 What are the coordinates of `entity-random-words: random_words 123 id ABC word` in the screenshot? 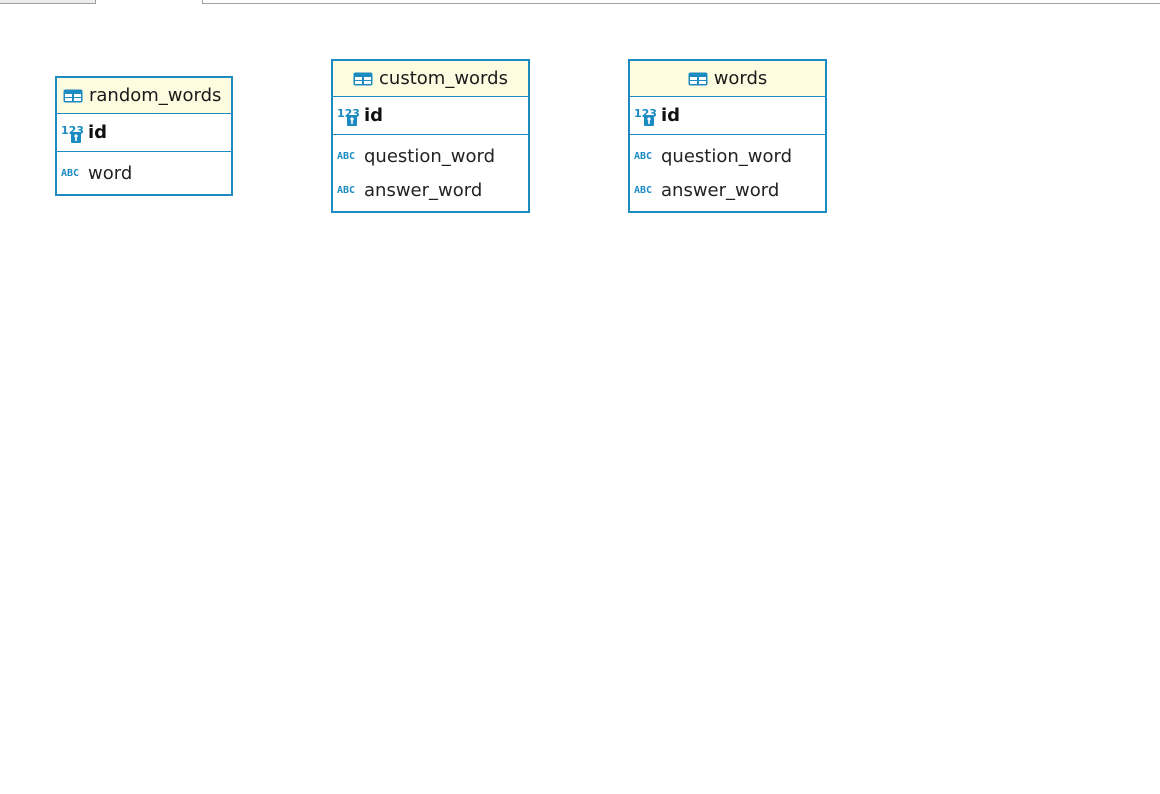 It's located at (144, 136).